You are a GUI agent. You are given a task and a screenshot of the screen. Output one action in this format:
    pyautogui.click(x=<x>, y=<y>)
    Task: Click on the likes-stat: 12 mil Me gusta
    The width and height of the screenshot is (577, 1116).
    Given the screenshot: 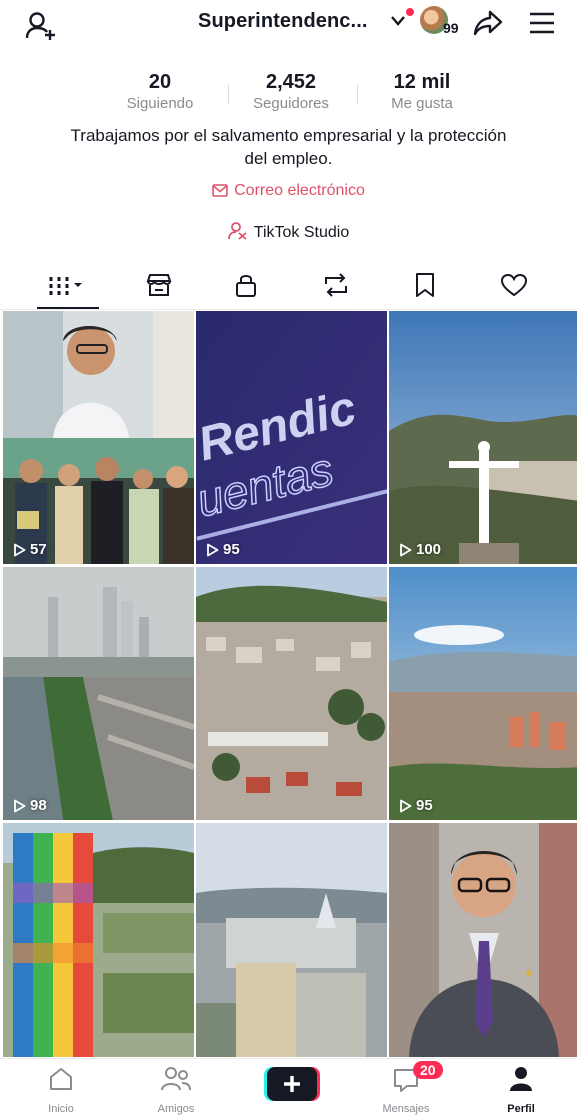 What is the action you would take?
    pyautogui.click(x=422, y=92)
    